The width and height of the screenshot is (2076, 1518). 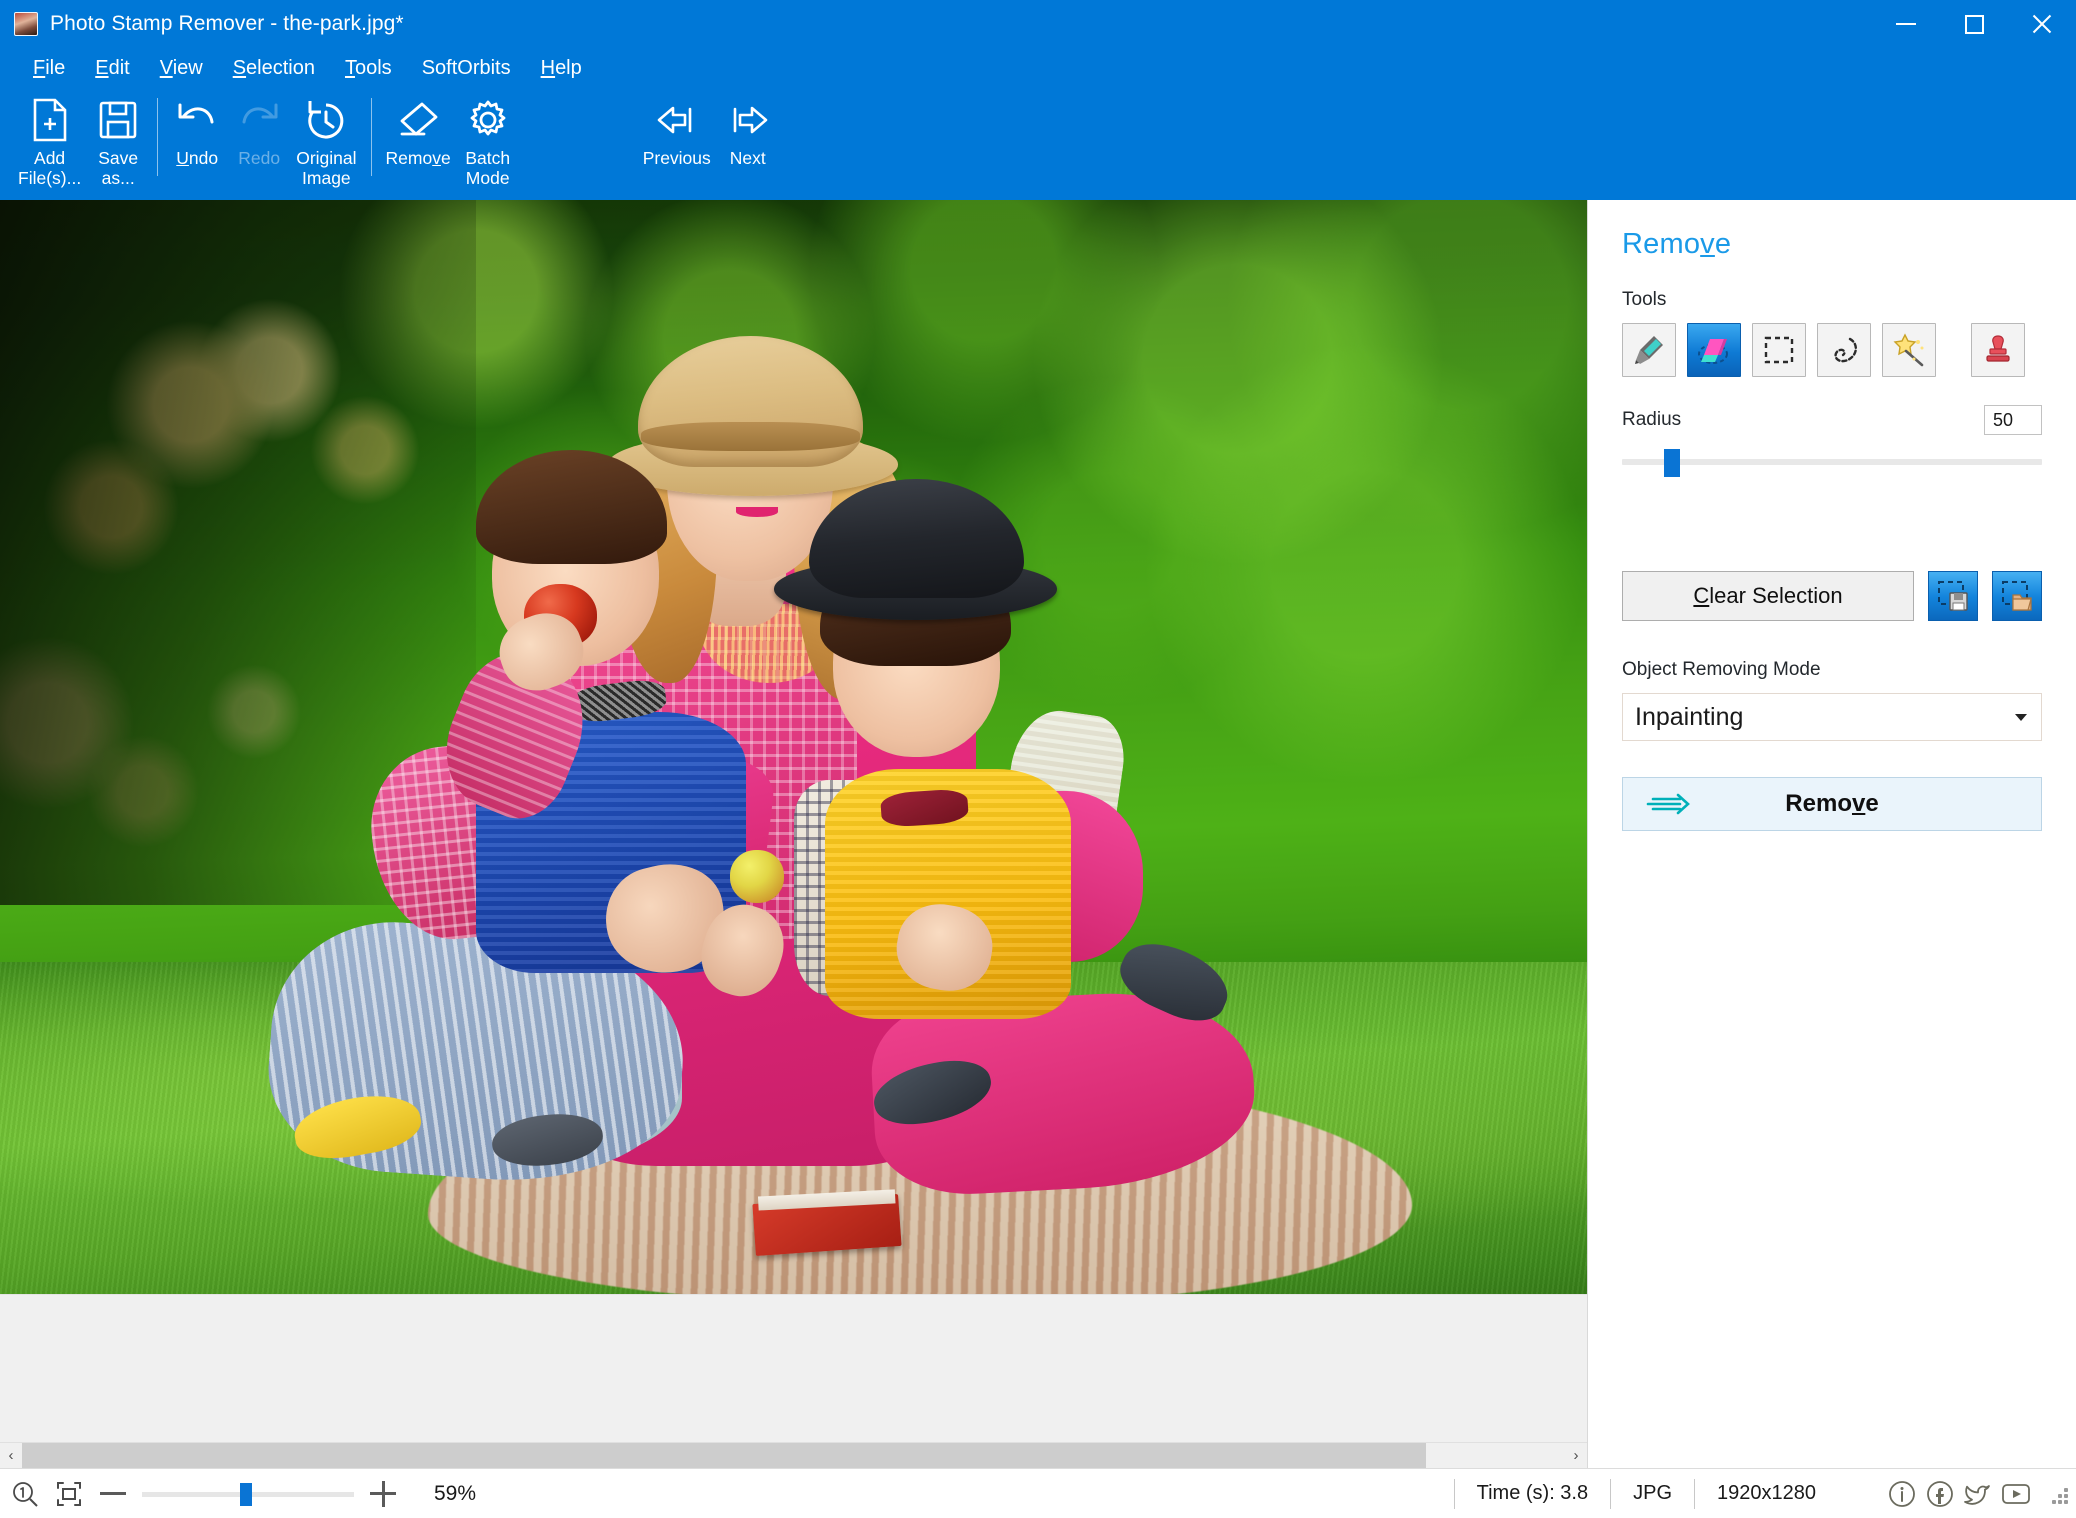 I want to click on rectangle-select-tool-button, so click(x=1779, y=350).